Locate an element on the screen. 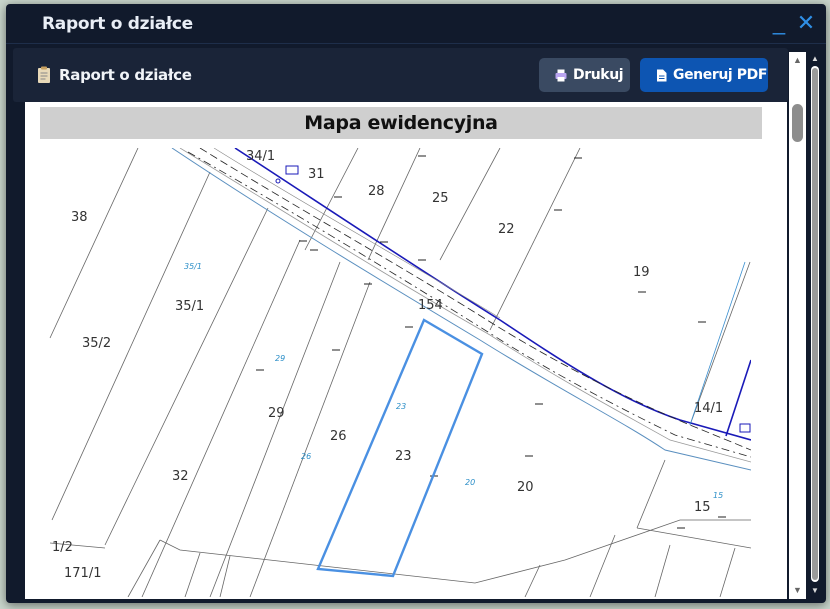 The height and width of the screenshot is (609, 830). toolbar-title: Raport o działce is located at coordinates (125, 75).